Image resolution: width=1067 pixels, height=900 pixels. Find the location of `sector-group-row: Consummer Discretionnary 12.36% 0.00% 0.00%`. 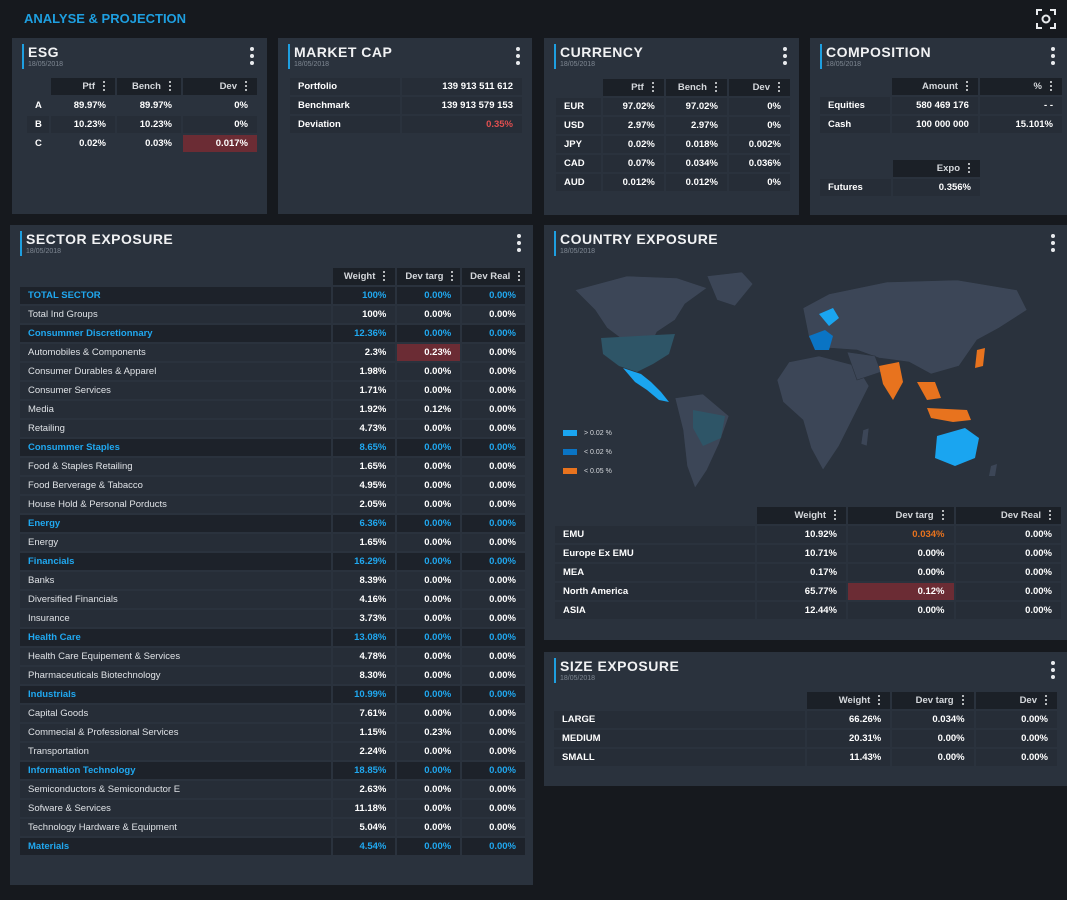

sector-group-row: Consummer Discretionnary 12.36% 0.00% 0.00% is located at coordinates (272, 333).